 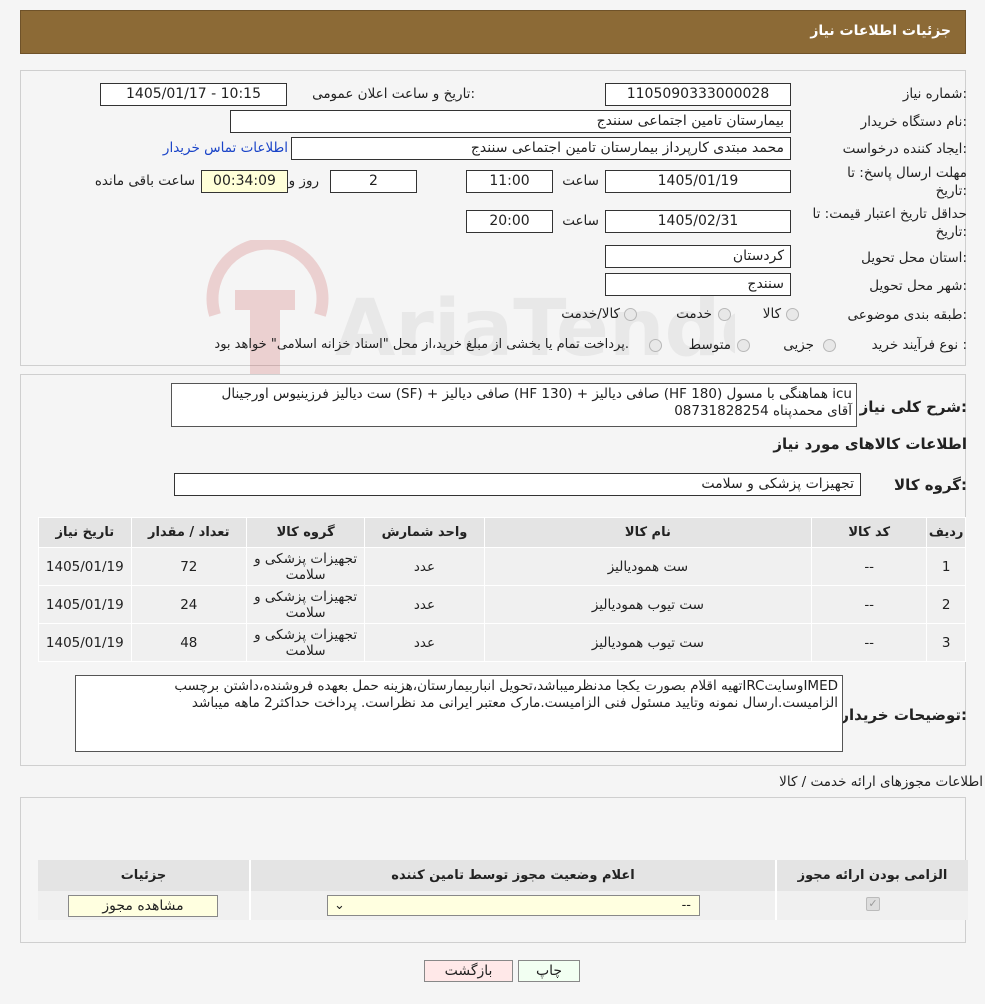 What do you see at coordinates (880, 31) in the screenshot?
I see `page-title: جزئیات اطلاعات نیاز` at bounding box center [880, 31].